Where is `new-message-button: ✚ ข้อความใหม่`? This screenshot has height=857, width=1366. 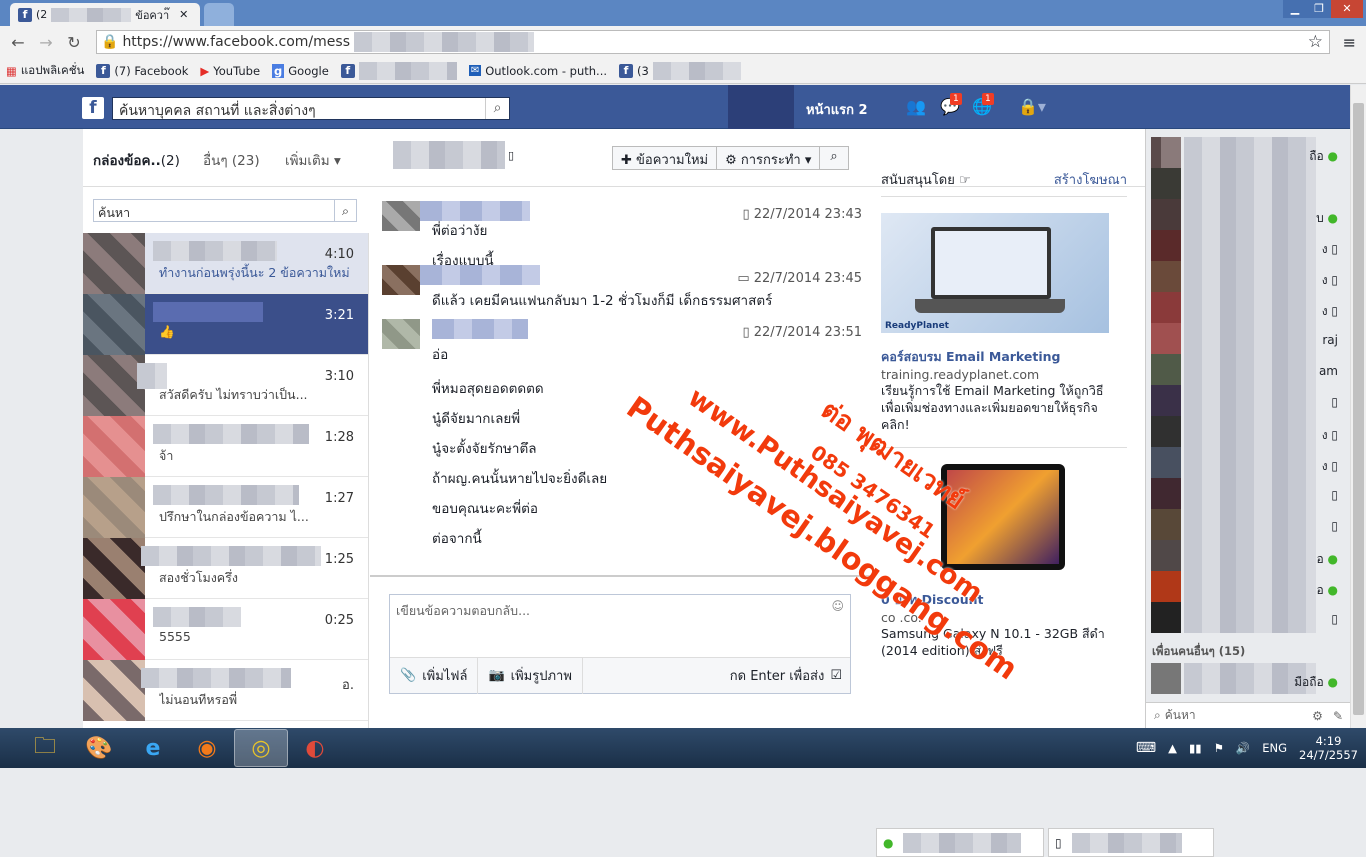
new-message-button: ✚ ข้อความใหม่ is located at coordinates (665, 158).